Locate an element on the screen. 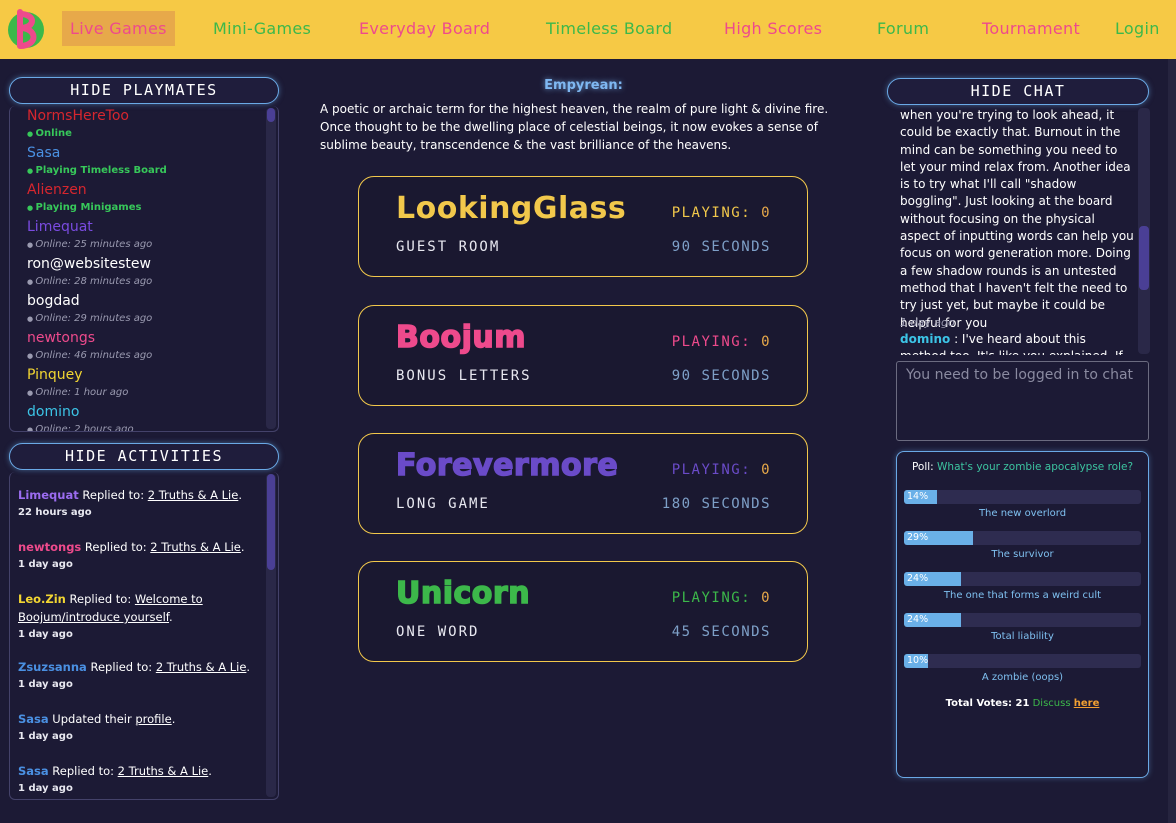 The image size is (1176, 823). chat-scrollbar is located at coordinates (1144, 231).